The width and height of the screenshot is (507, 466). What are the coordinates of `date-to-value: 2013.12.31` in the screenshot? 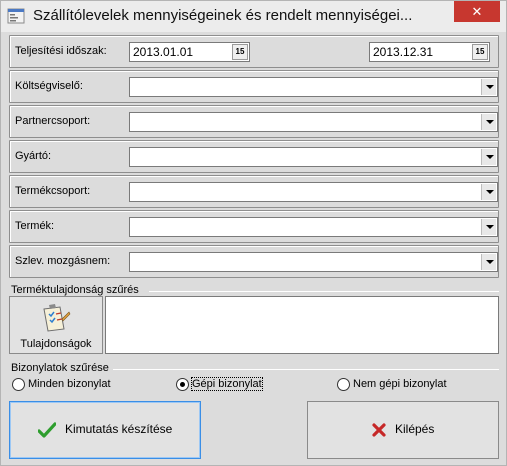 It's located at (403, 52).